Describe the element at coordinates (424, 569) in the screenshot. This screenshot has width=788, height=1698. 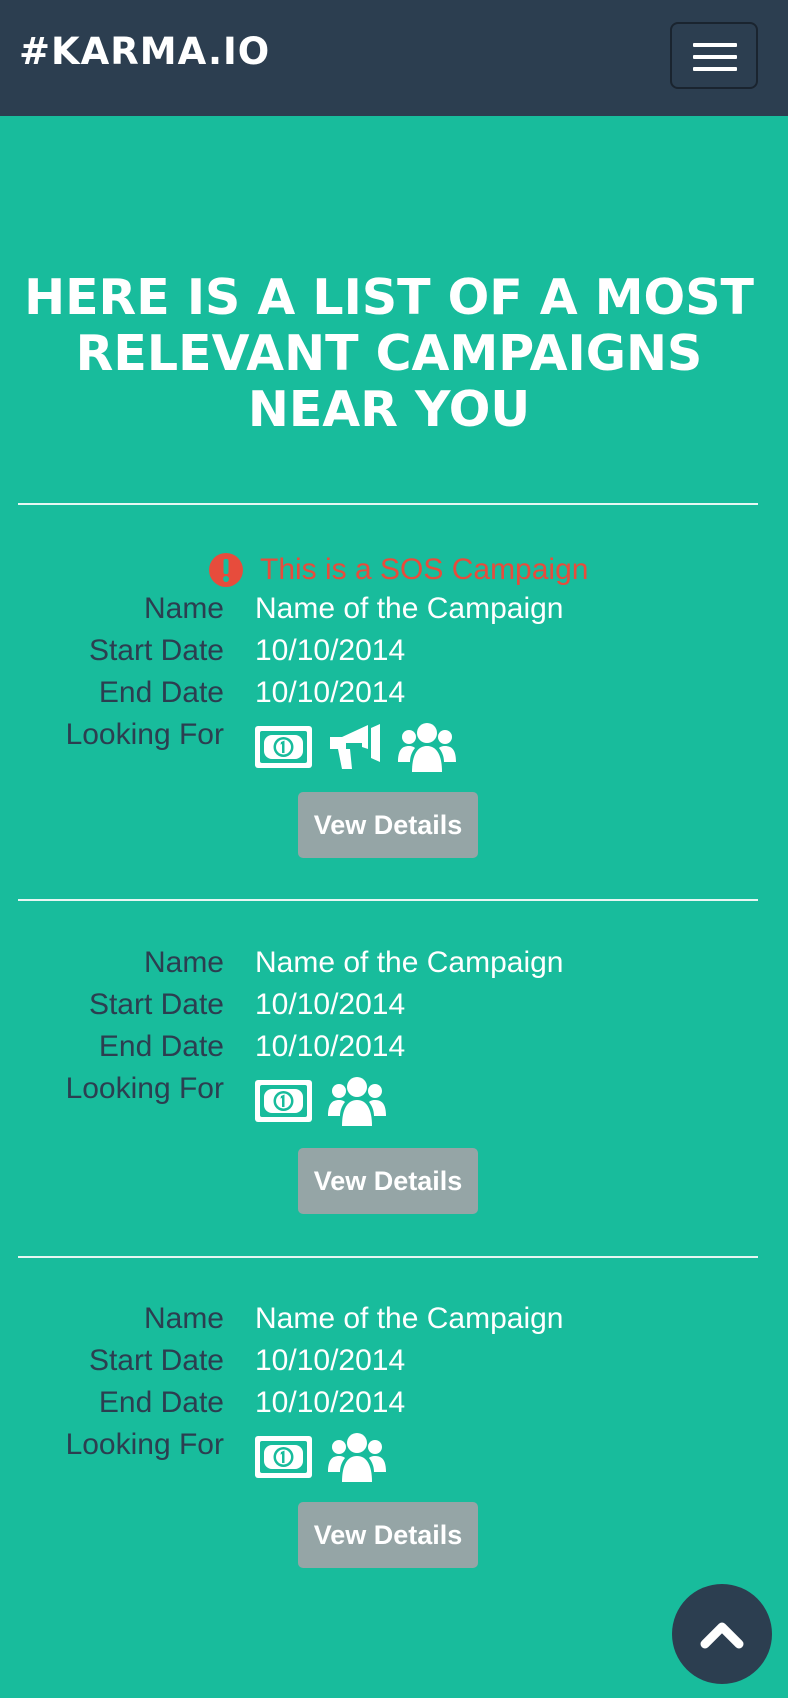
I see `sos-text: This is a SOS Campaign` at that location.